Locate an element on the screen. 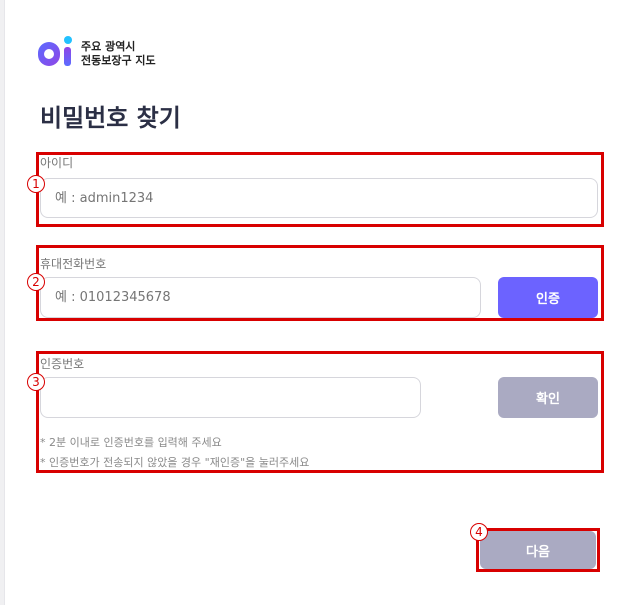 This screenshot has height=605, width=631. annotation-number-1: 1 is located at coordinates (36, 184).